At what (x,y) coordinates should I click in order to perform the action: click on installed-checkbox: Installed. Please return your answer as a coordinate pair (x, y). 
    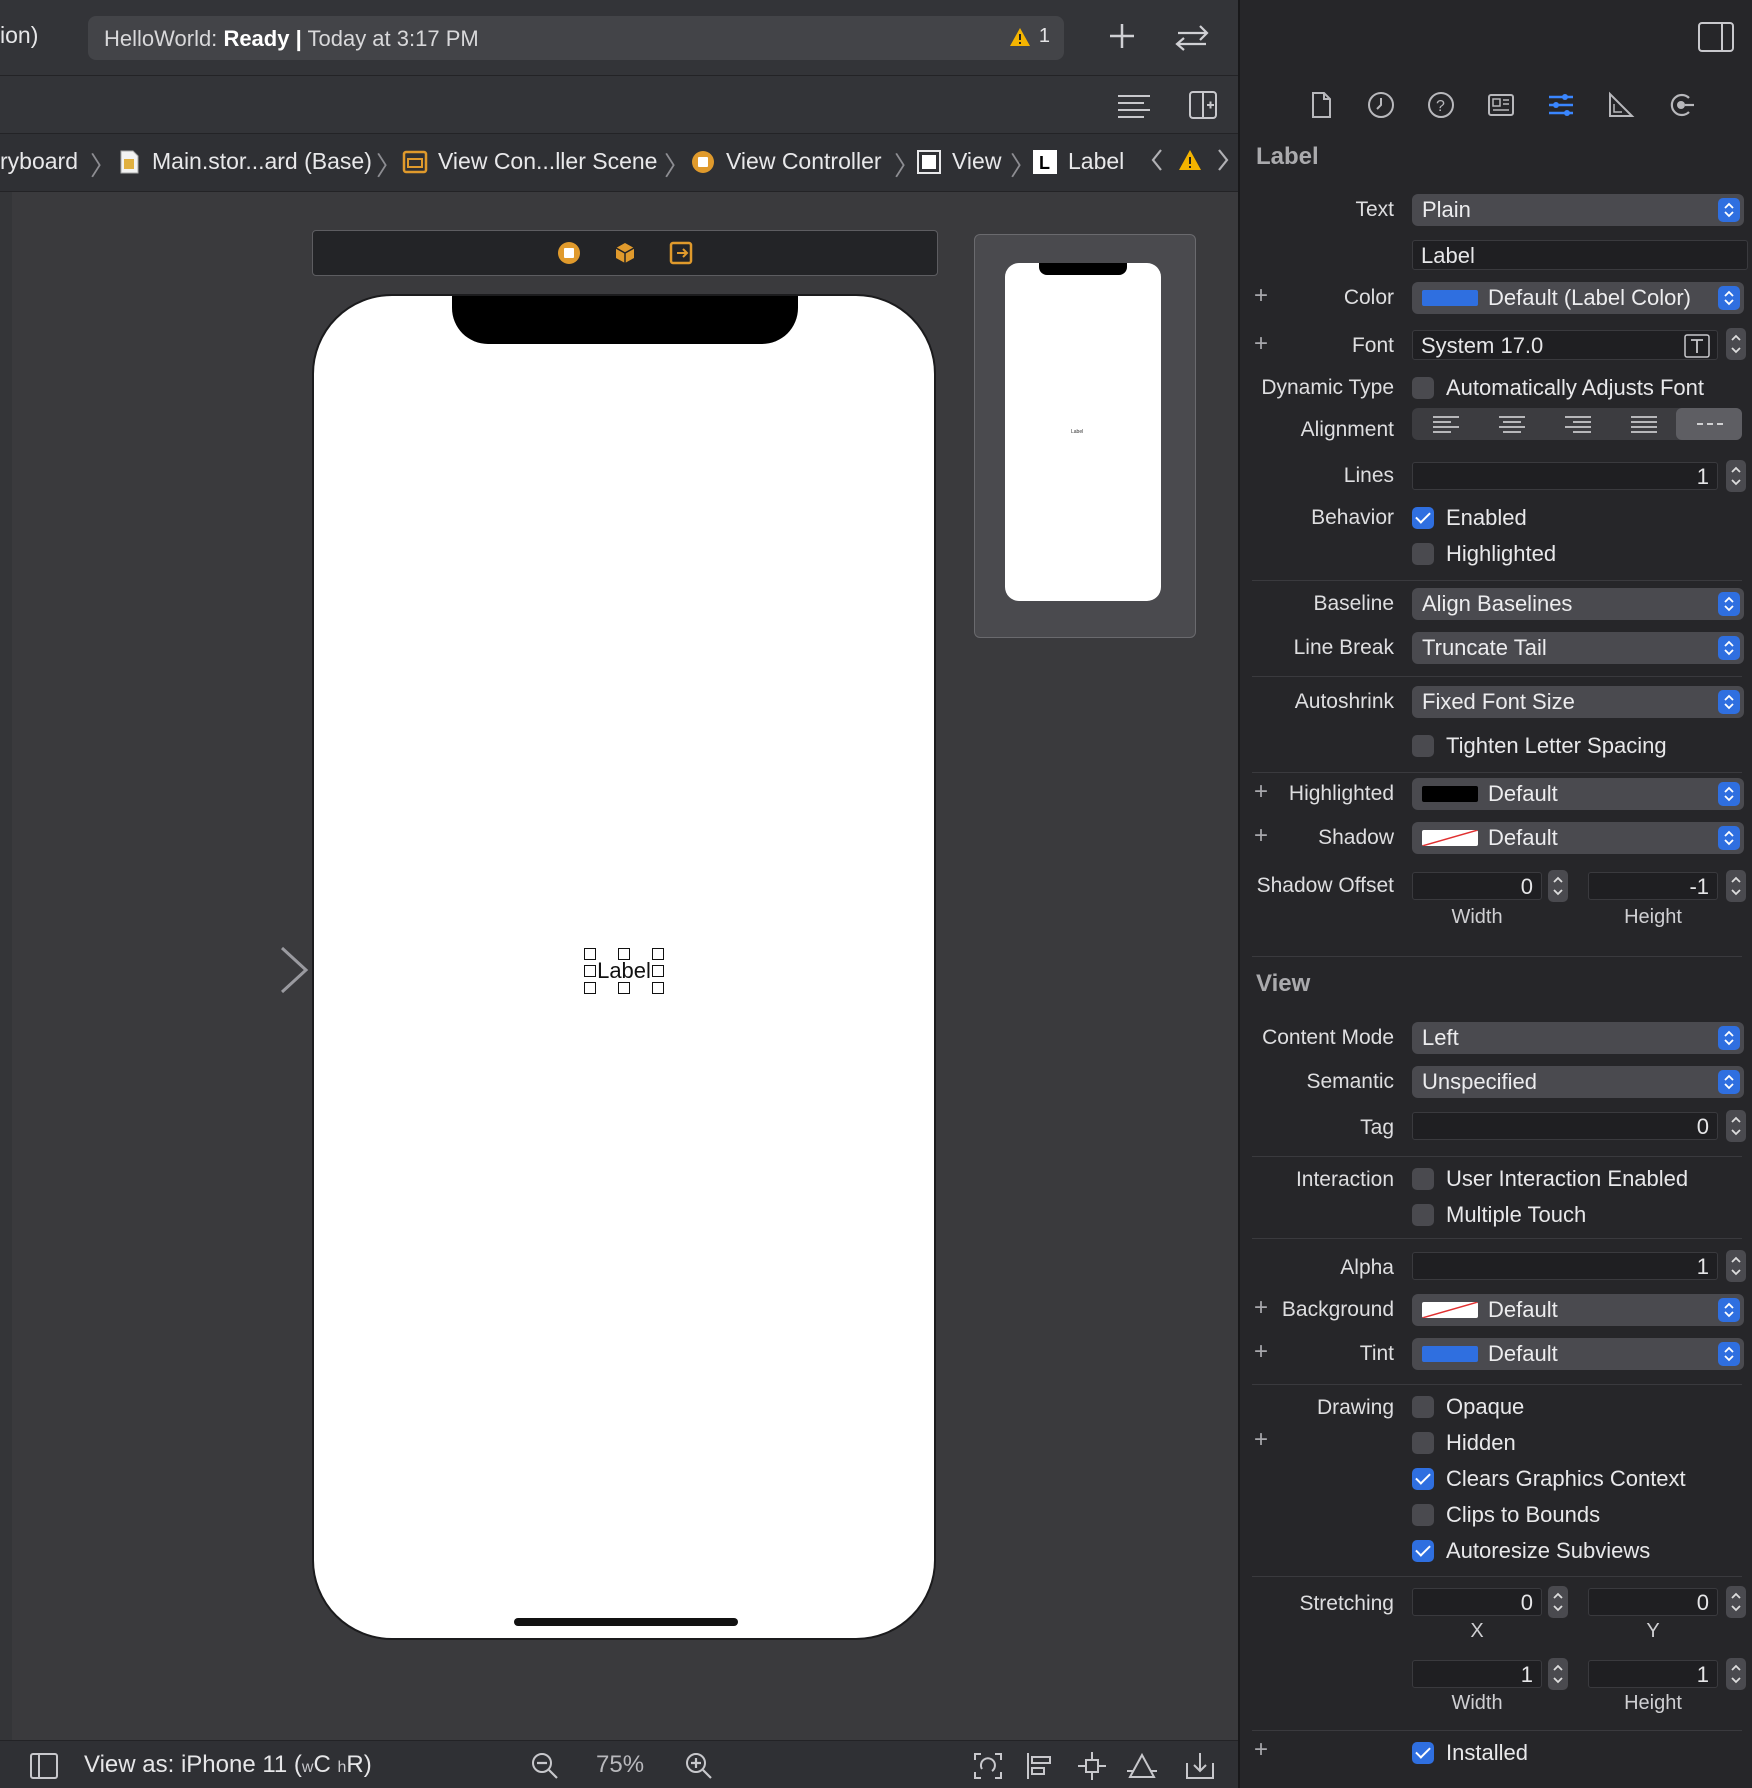
    Looking at the image, I should click on (1470, 1753).